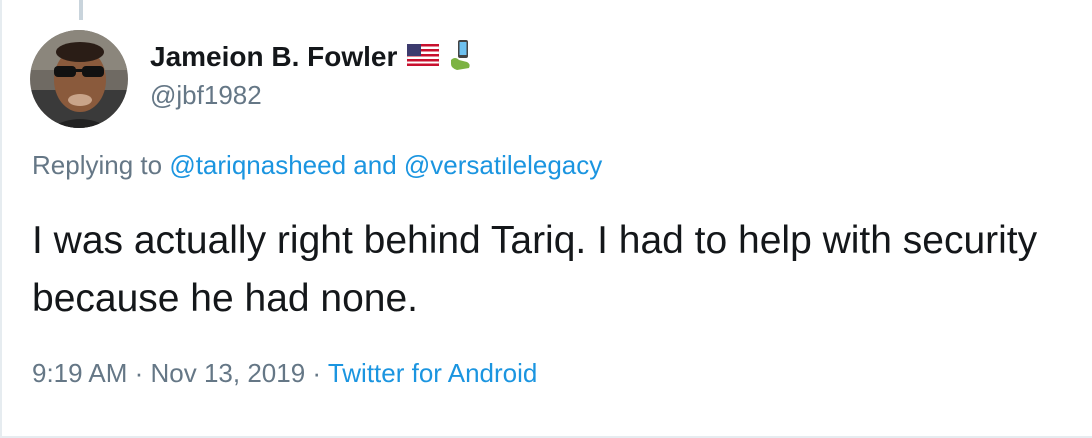 This screenshot has height=438, width=1092. Describe the element at coordinates (312, 95) in the screenshot. I see `handle: @jbf1982` at that location.